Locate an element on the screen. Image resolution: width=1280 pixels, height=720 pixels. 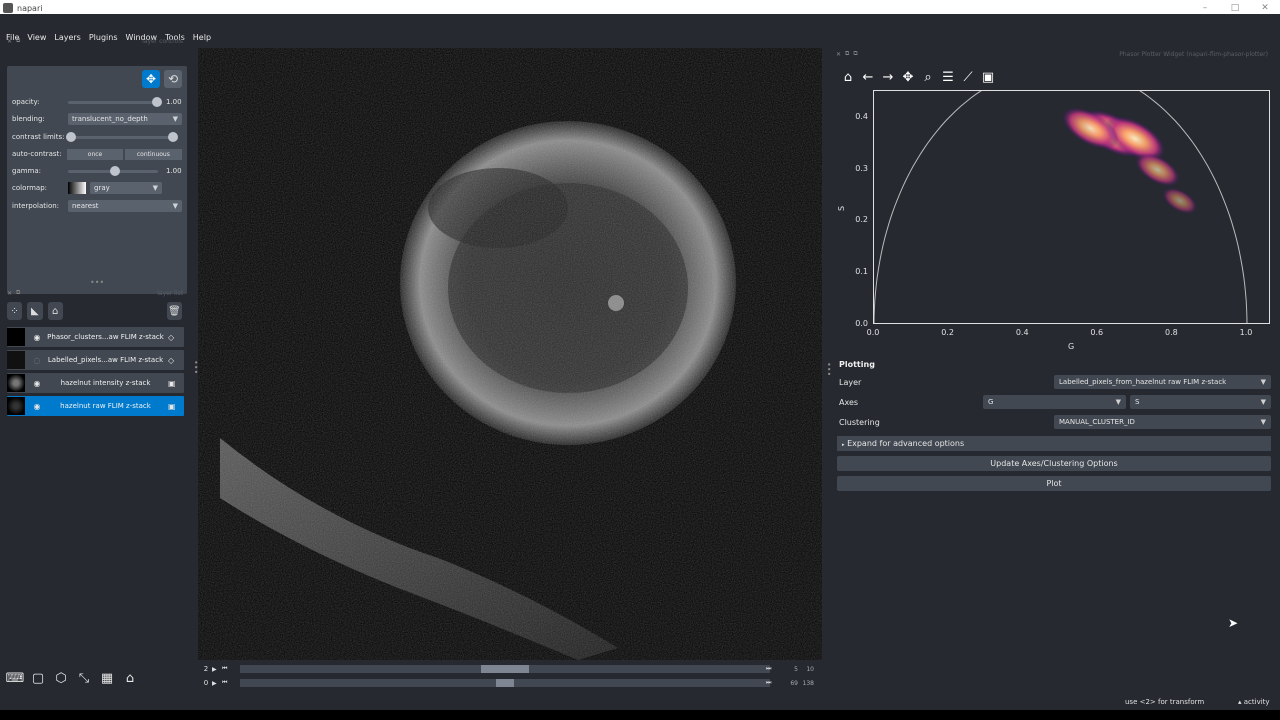
back-arrow-icon: ← is located at coordinates (868, 78).